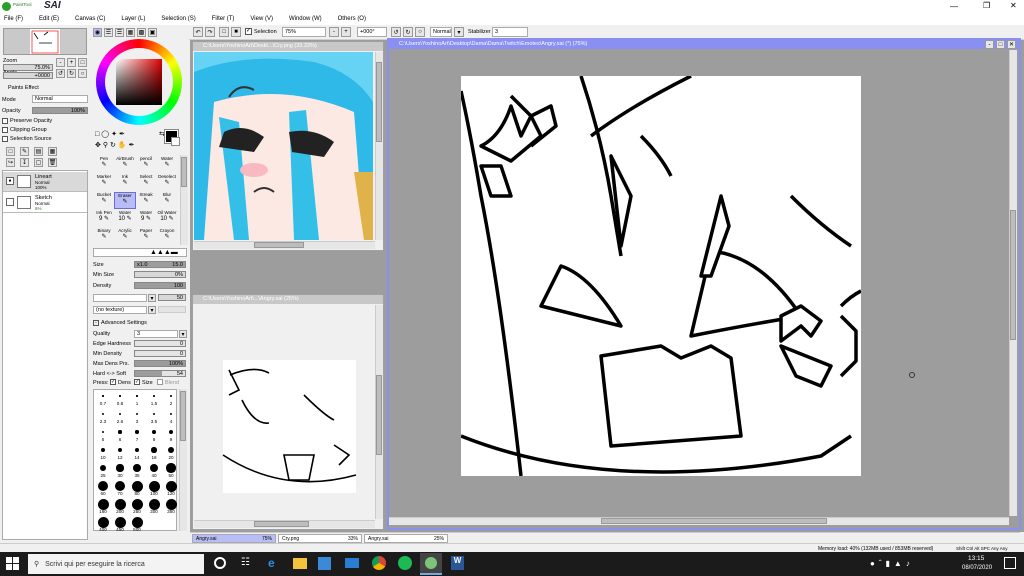 This screenshot has height=576, width=1024. Describe the element at coordinates (236, 32) in the screenshot. I see `invert-button: ■` at that location.